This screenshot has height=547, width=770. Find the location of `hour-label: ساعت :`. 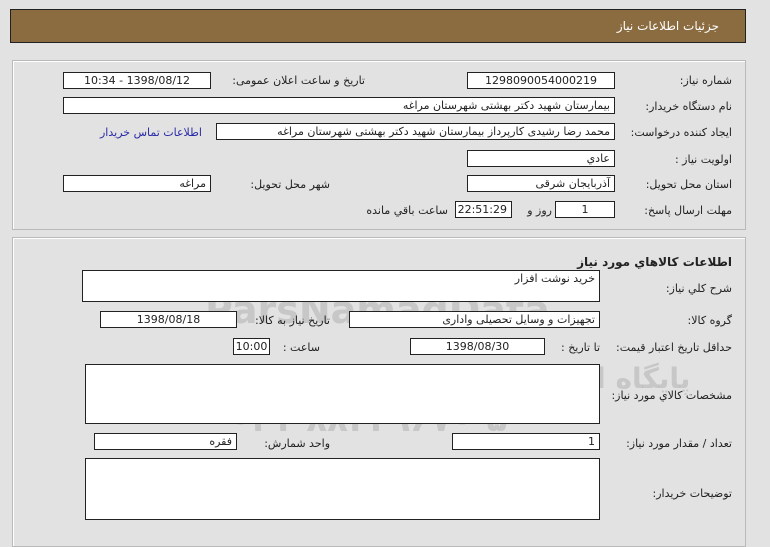

hour-label: ساعت : is located at coordinates (301, 347).